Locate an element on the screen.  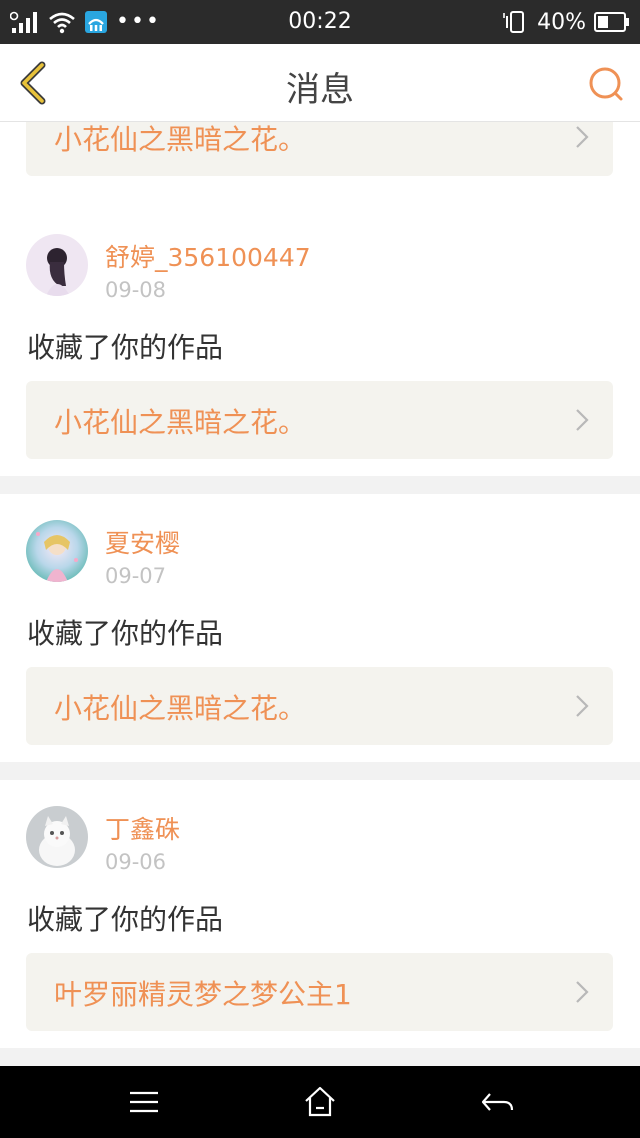
battery-icon is located at coordinates (611, 22).